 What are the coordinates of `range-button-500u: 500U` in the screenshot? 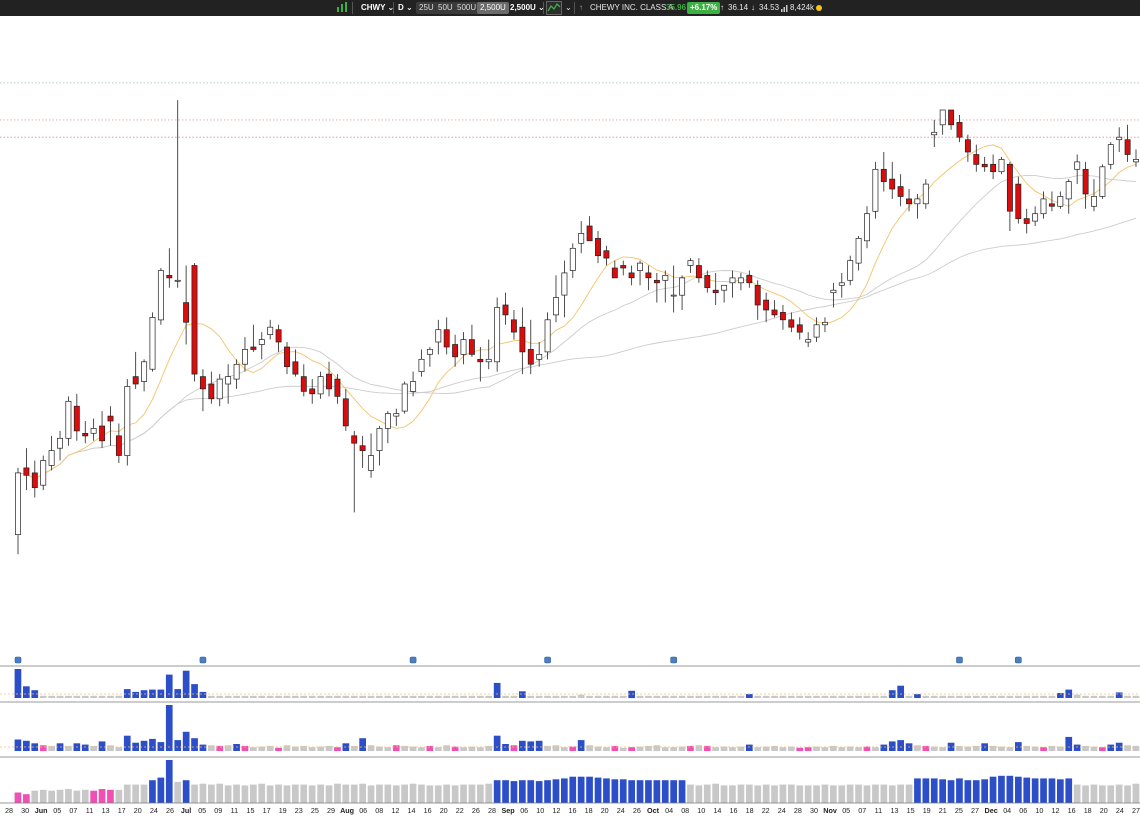 It's located at (467, 8).